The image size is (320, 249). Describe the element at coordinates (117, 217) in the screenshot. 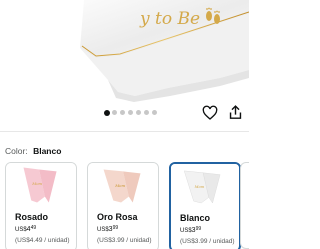

I see `swatch-name: Oro Rosa` at that location.